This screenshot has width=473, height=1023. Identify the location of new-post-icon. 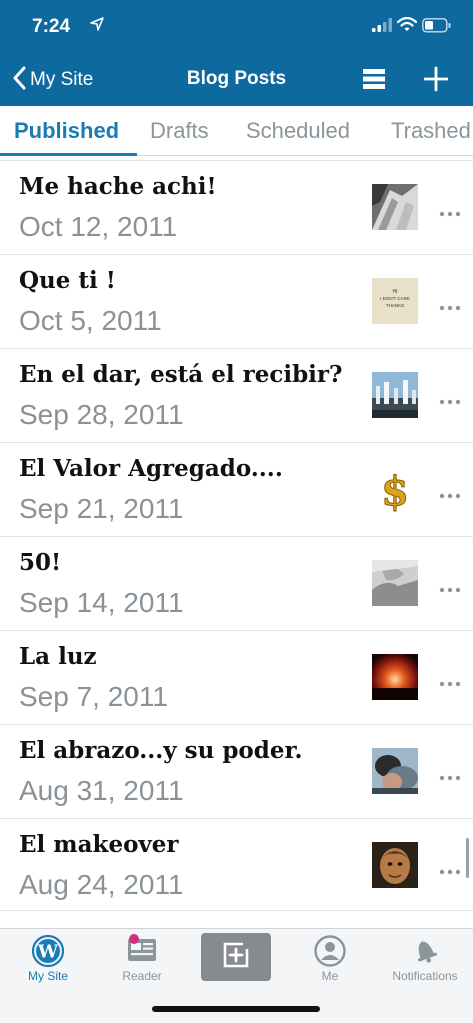
(236, 957).